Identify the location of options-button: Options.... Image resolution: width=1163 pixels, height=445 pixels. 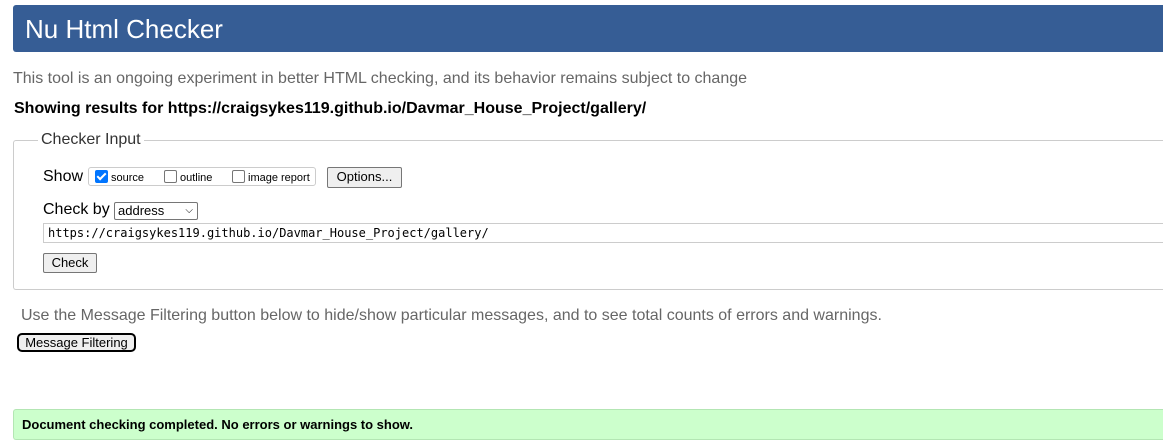
(364, 177).